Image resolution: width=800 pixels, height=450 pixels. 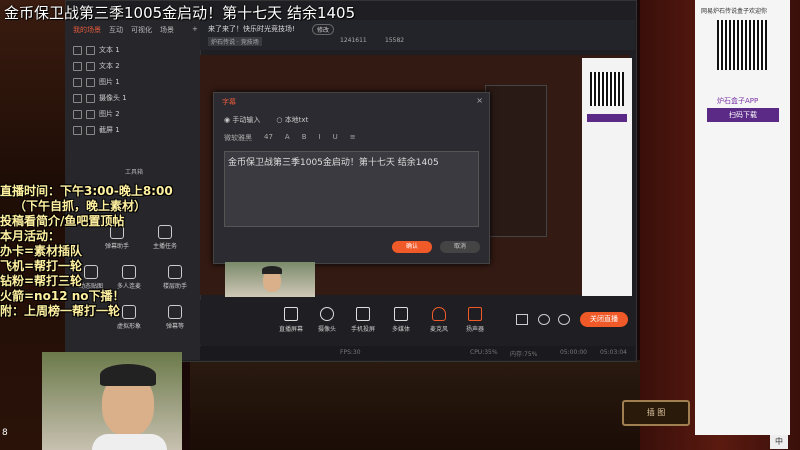 What do you see at coordinates (417, 353) in the screenshot?
I see `status-bar: FPS:30 CPU:35% 内存:75% 05:00:00 05:03:04` at bounding box center [417, 353].